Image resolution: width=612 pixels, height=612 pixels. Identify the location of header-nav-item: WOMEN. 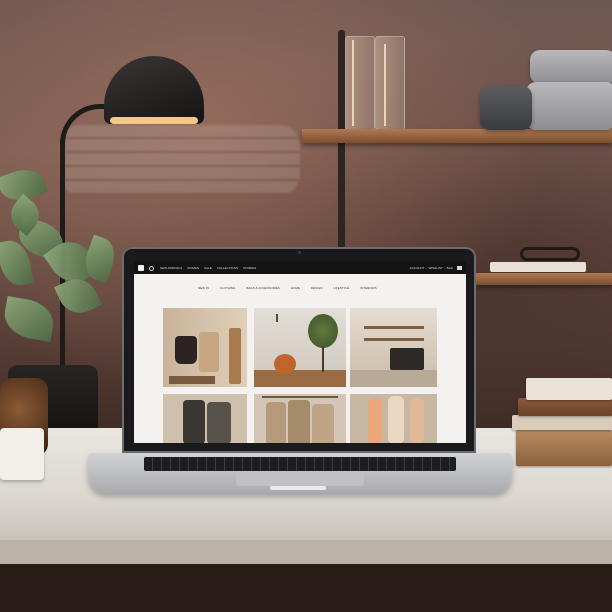
(193, 268).